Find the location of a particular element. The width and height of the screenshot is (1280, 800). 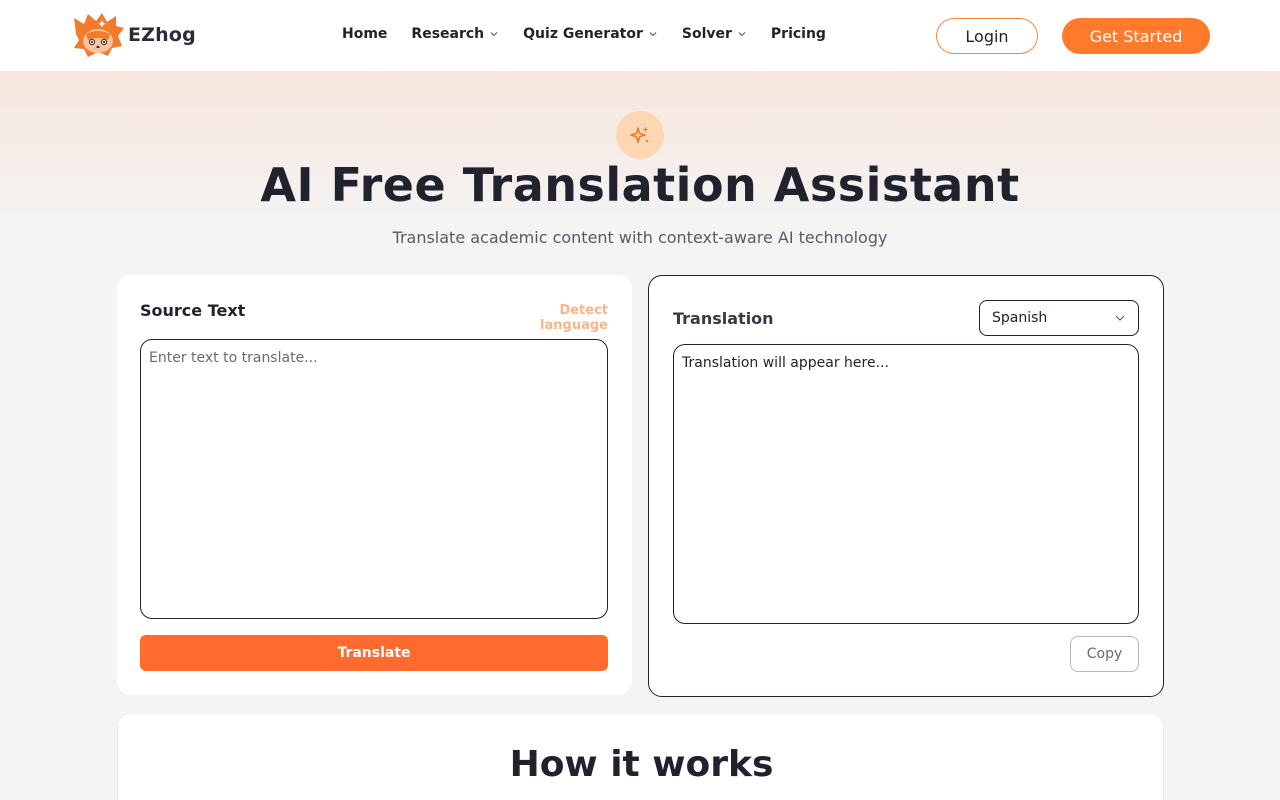

nav-item-quiz-generator: Quiz Generator is located at coordinates (590, 34).